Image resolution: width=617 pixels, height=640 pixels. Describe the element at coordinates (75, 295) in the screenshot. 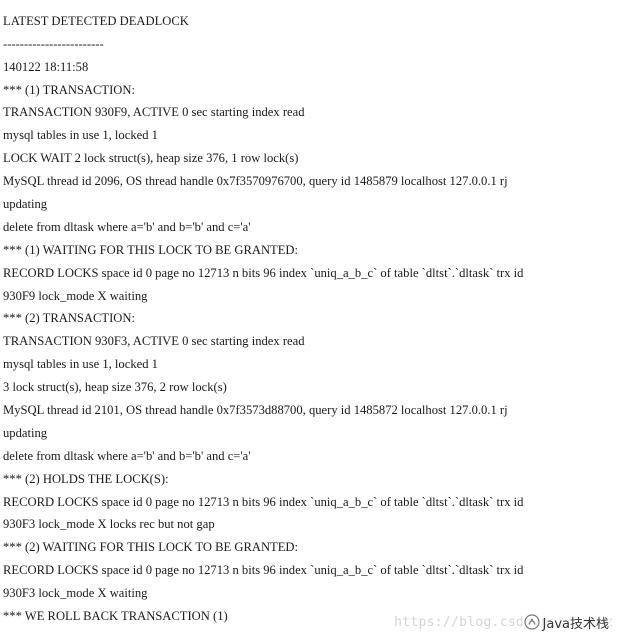

I see `log-line: 930F9 lock_mode X waiting` at that location.